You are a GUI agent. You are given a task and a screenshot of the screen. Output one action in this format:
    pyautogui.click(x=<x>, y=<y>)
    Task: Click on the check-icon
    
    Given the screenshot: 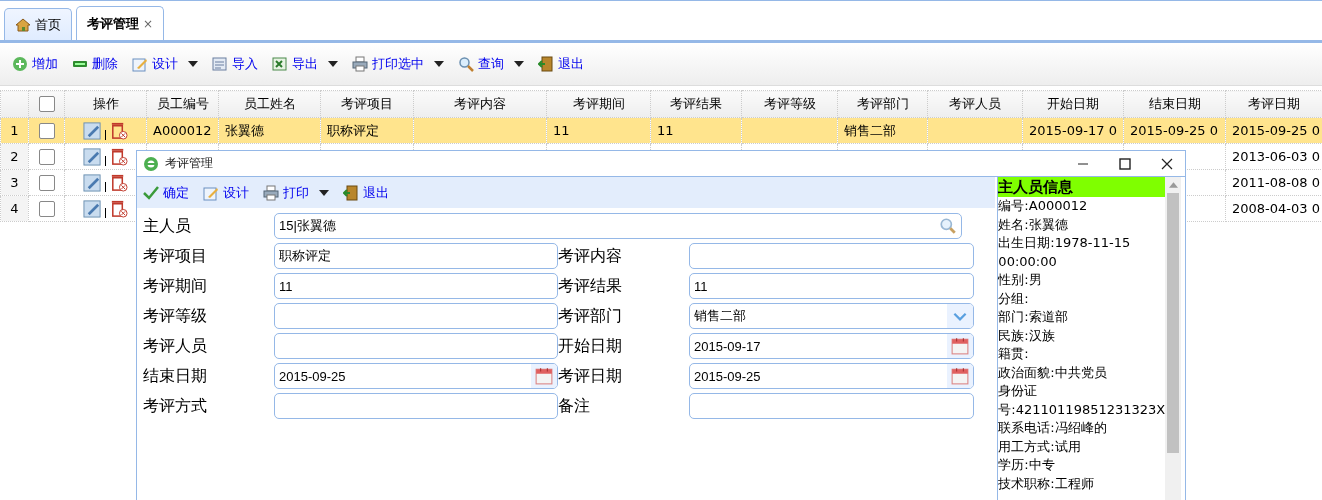 What is the action you would take?
    pyautogui.click(x=151, y=192)
    